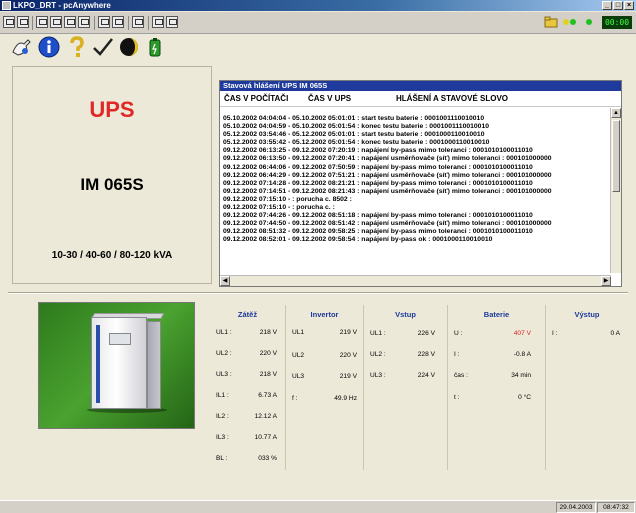 This screenshot has width=636, height=513. What do you see at coordinates (405, 314) in the screenshot?
I see `vstup-title: Vstup` at bounding box center [405, 314].